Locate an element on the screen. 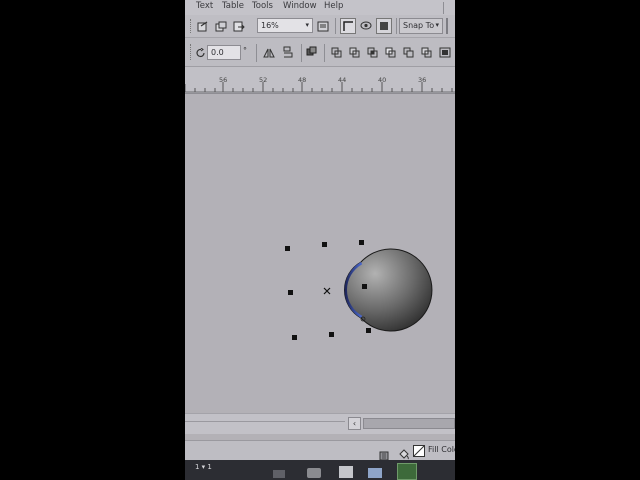 This screenshot has height=480, width=640. snap-to-label: Snap To is located at coordinates (419, 25).